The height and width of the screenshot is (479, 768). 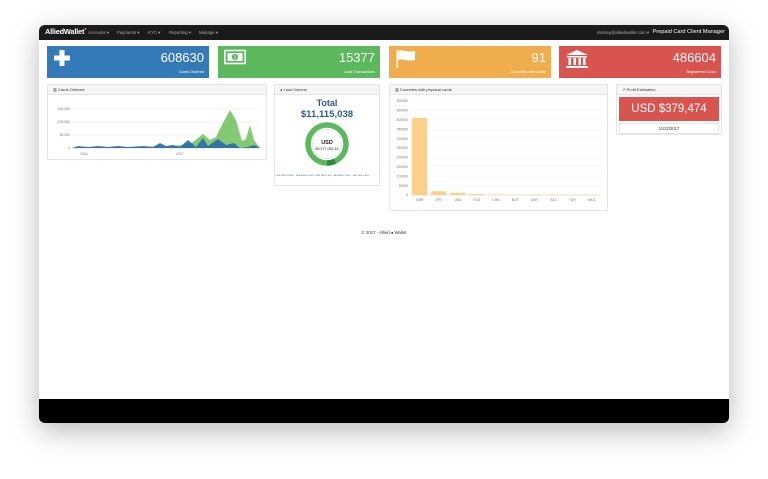 I want to click on user-menu: ramsey@alliedwallet.com ▾, so click(x=623, y=33).